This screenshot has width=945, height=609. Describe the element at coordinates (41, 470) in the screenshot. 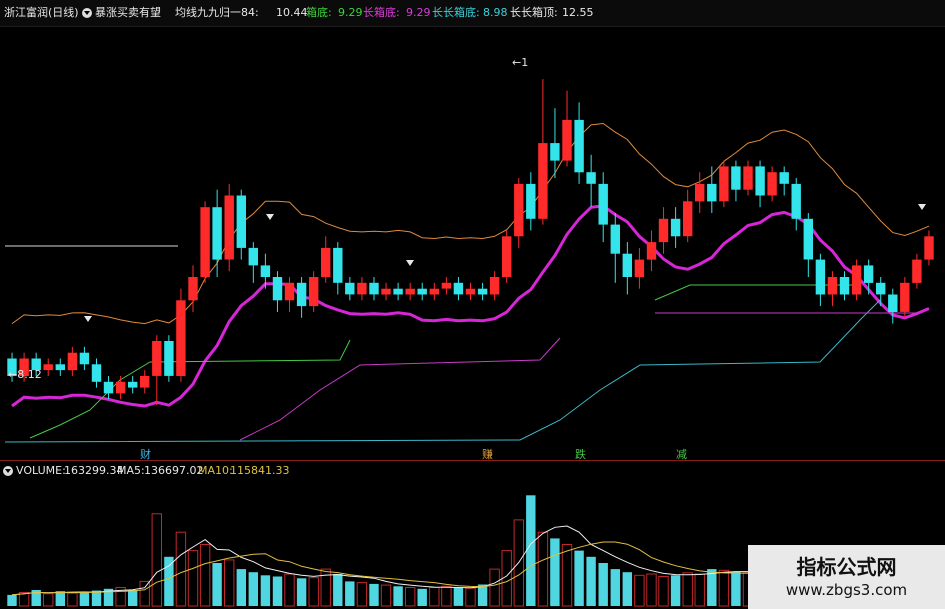

I see `volume-label: VOLUME:` at that location.